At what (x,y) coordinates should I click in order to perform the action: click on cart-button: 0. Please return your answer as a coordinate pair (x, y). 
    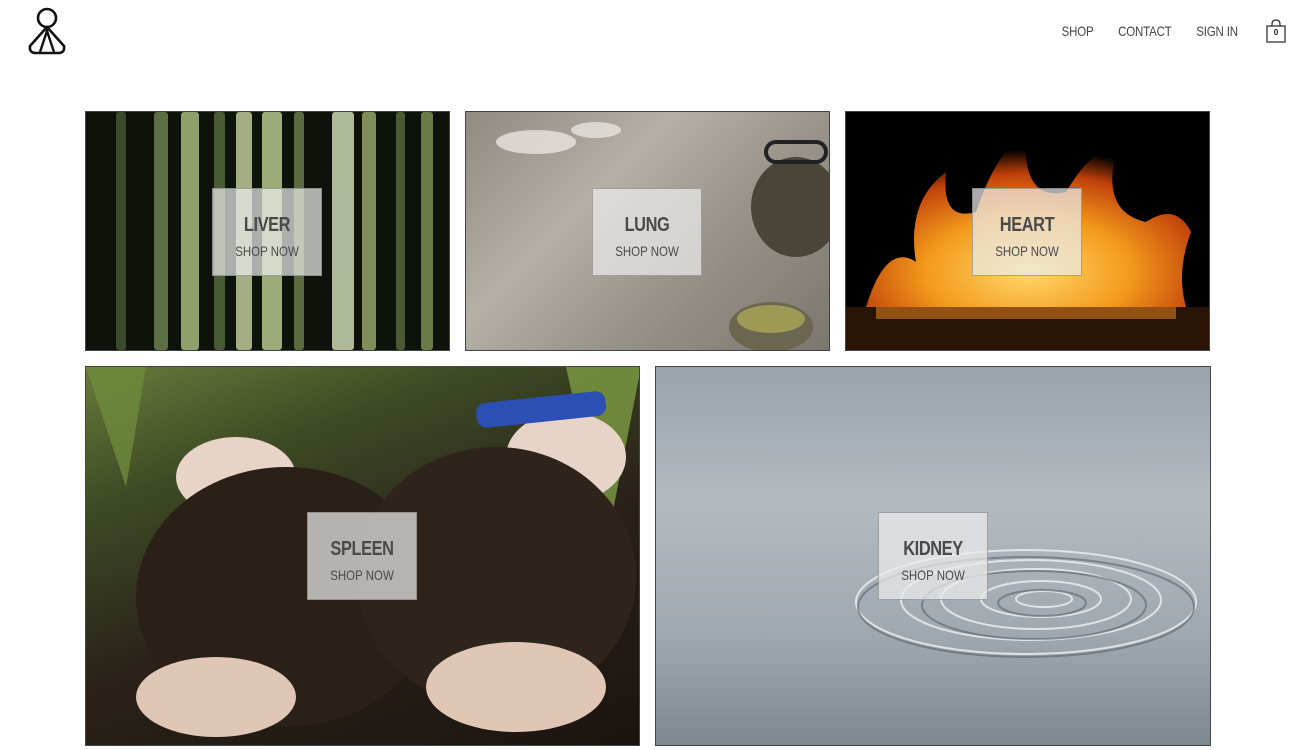
    Looking at the image, I should click on (1276, 31).